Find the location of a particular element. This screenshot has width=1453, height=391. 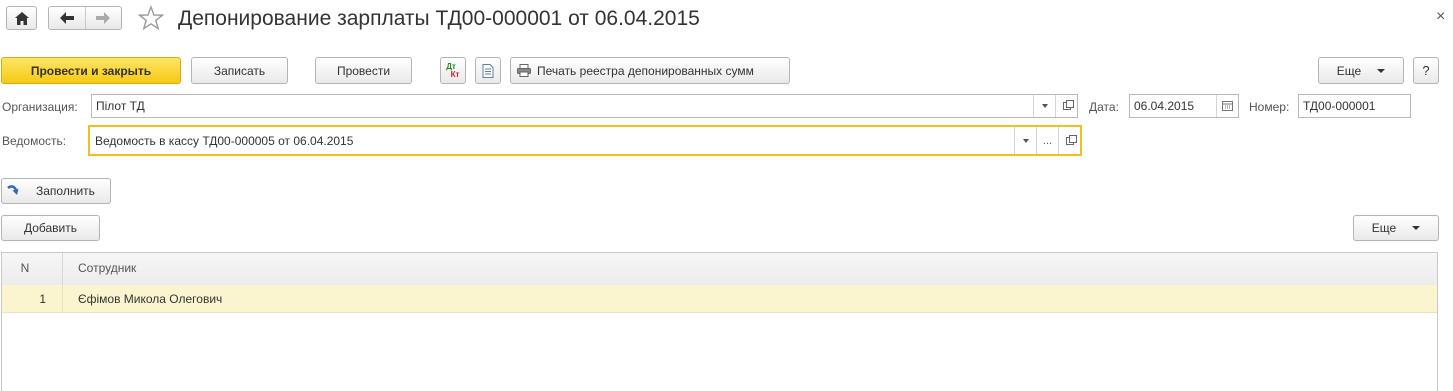

save-button: Записать is located at coordinates (239, 70).